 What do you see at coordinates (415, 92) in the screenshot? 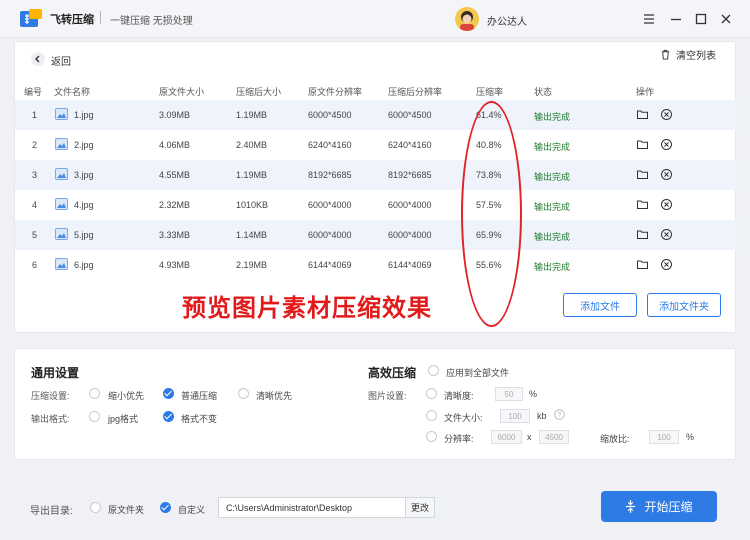
I see `header-new-res: 压缩后分辨率` at bounding box center [415, 92].